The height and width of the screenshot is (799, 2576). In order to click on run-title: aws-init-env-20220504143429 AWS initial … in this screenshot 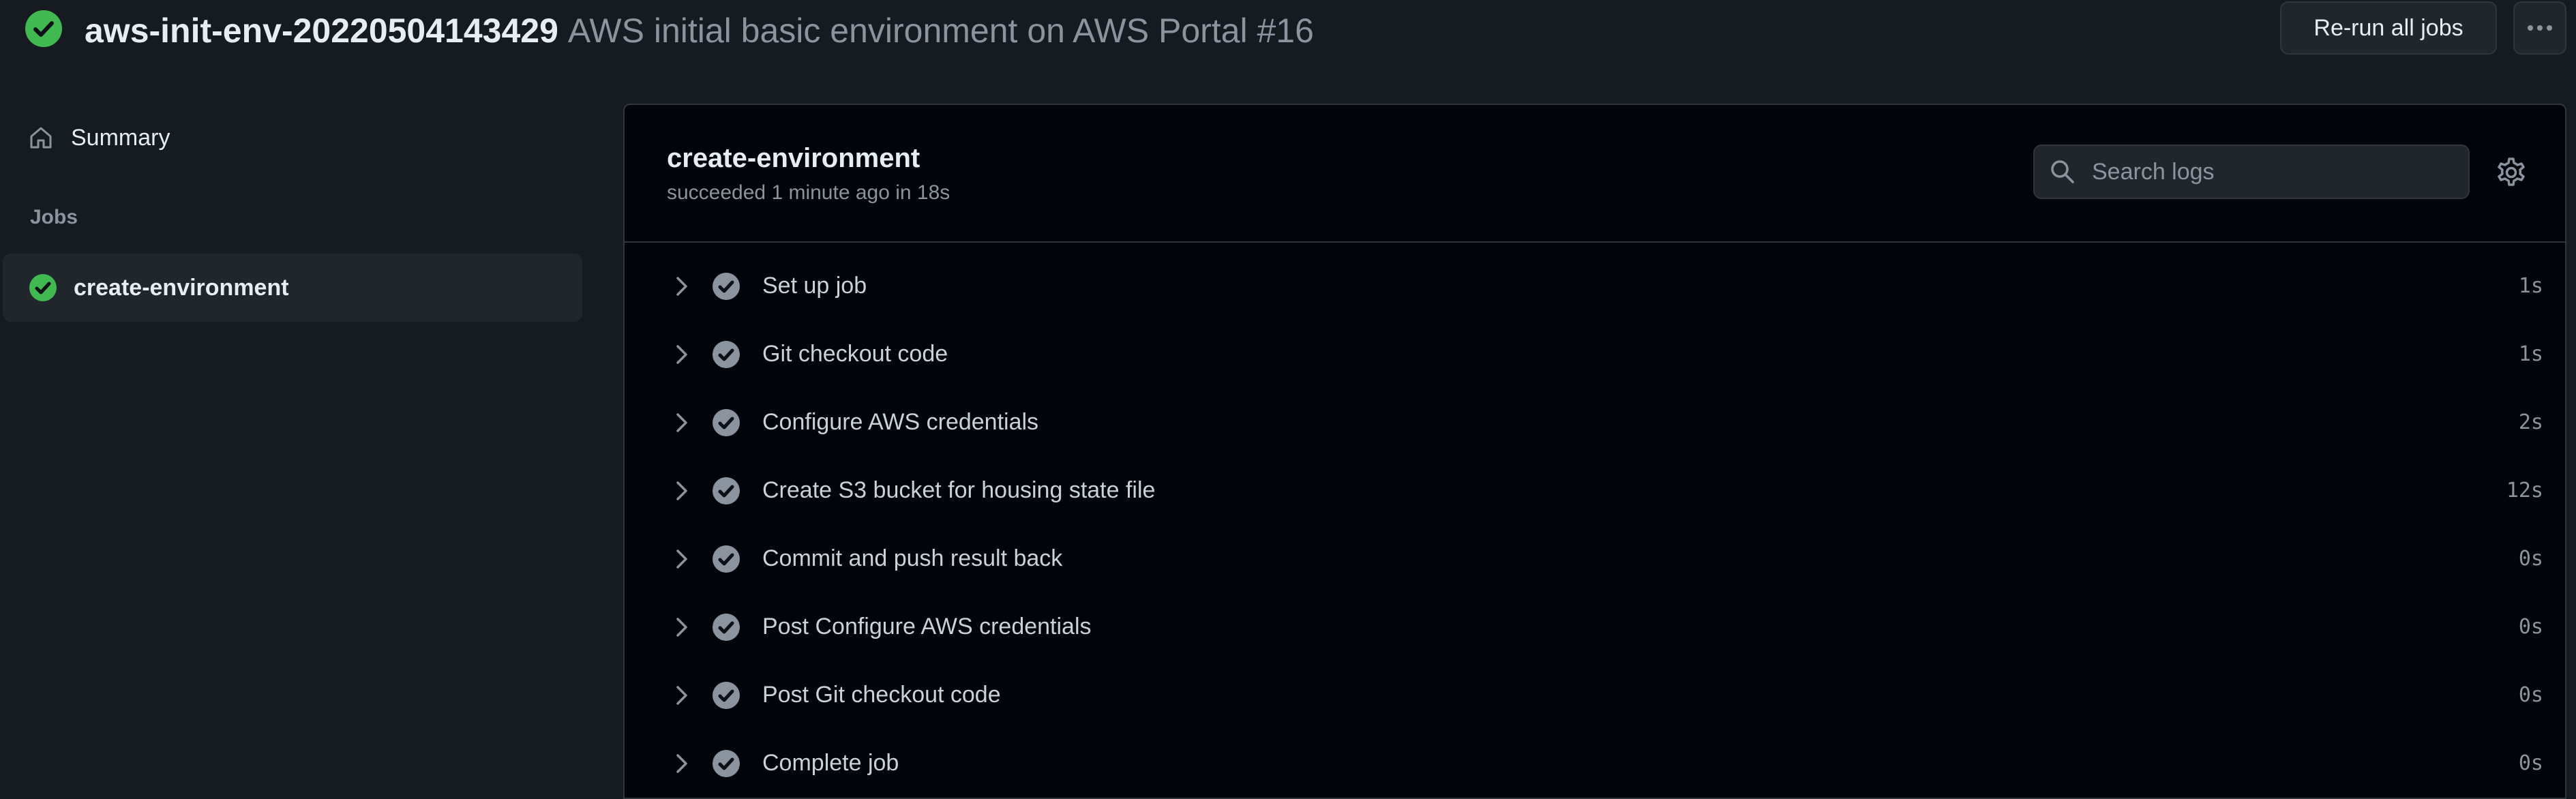, I will do `click(700, 30)`.